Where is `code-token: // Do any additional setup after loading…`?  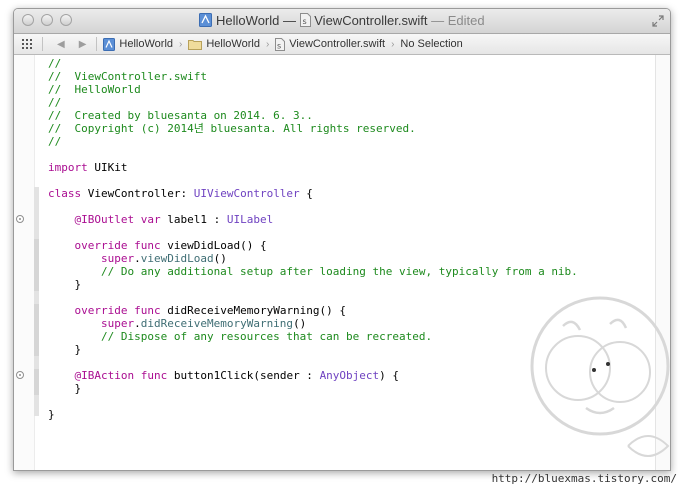 code-token: // Do any additional setup after loading… is located at coordinates (313, 271).